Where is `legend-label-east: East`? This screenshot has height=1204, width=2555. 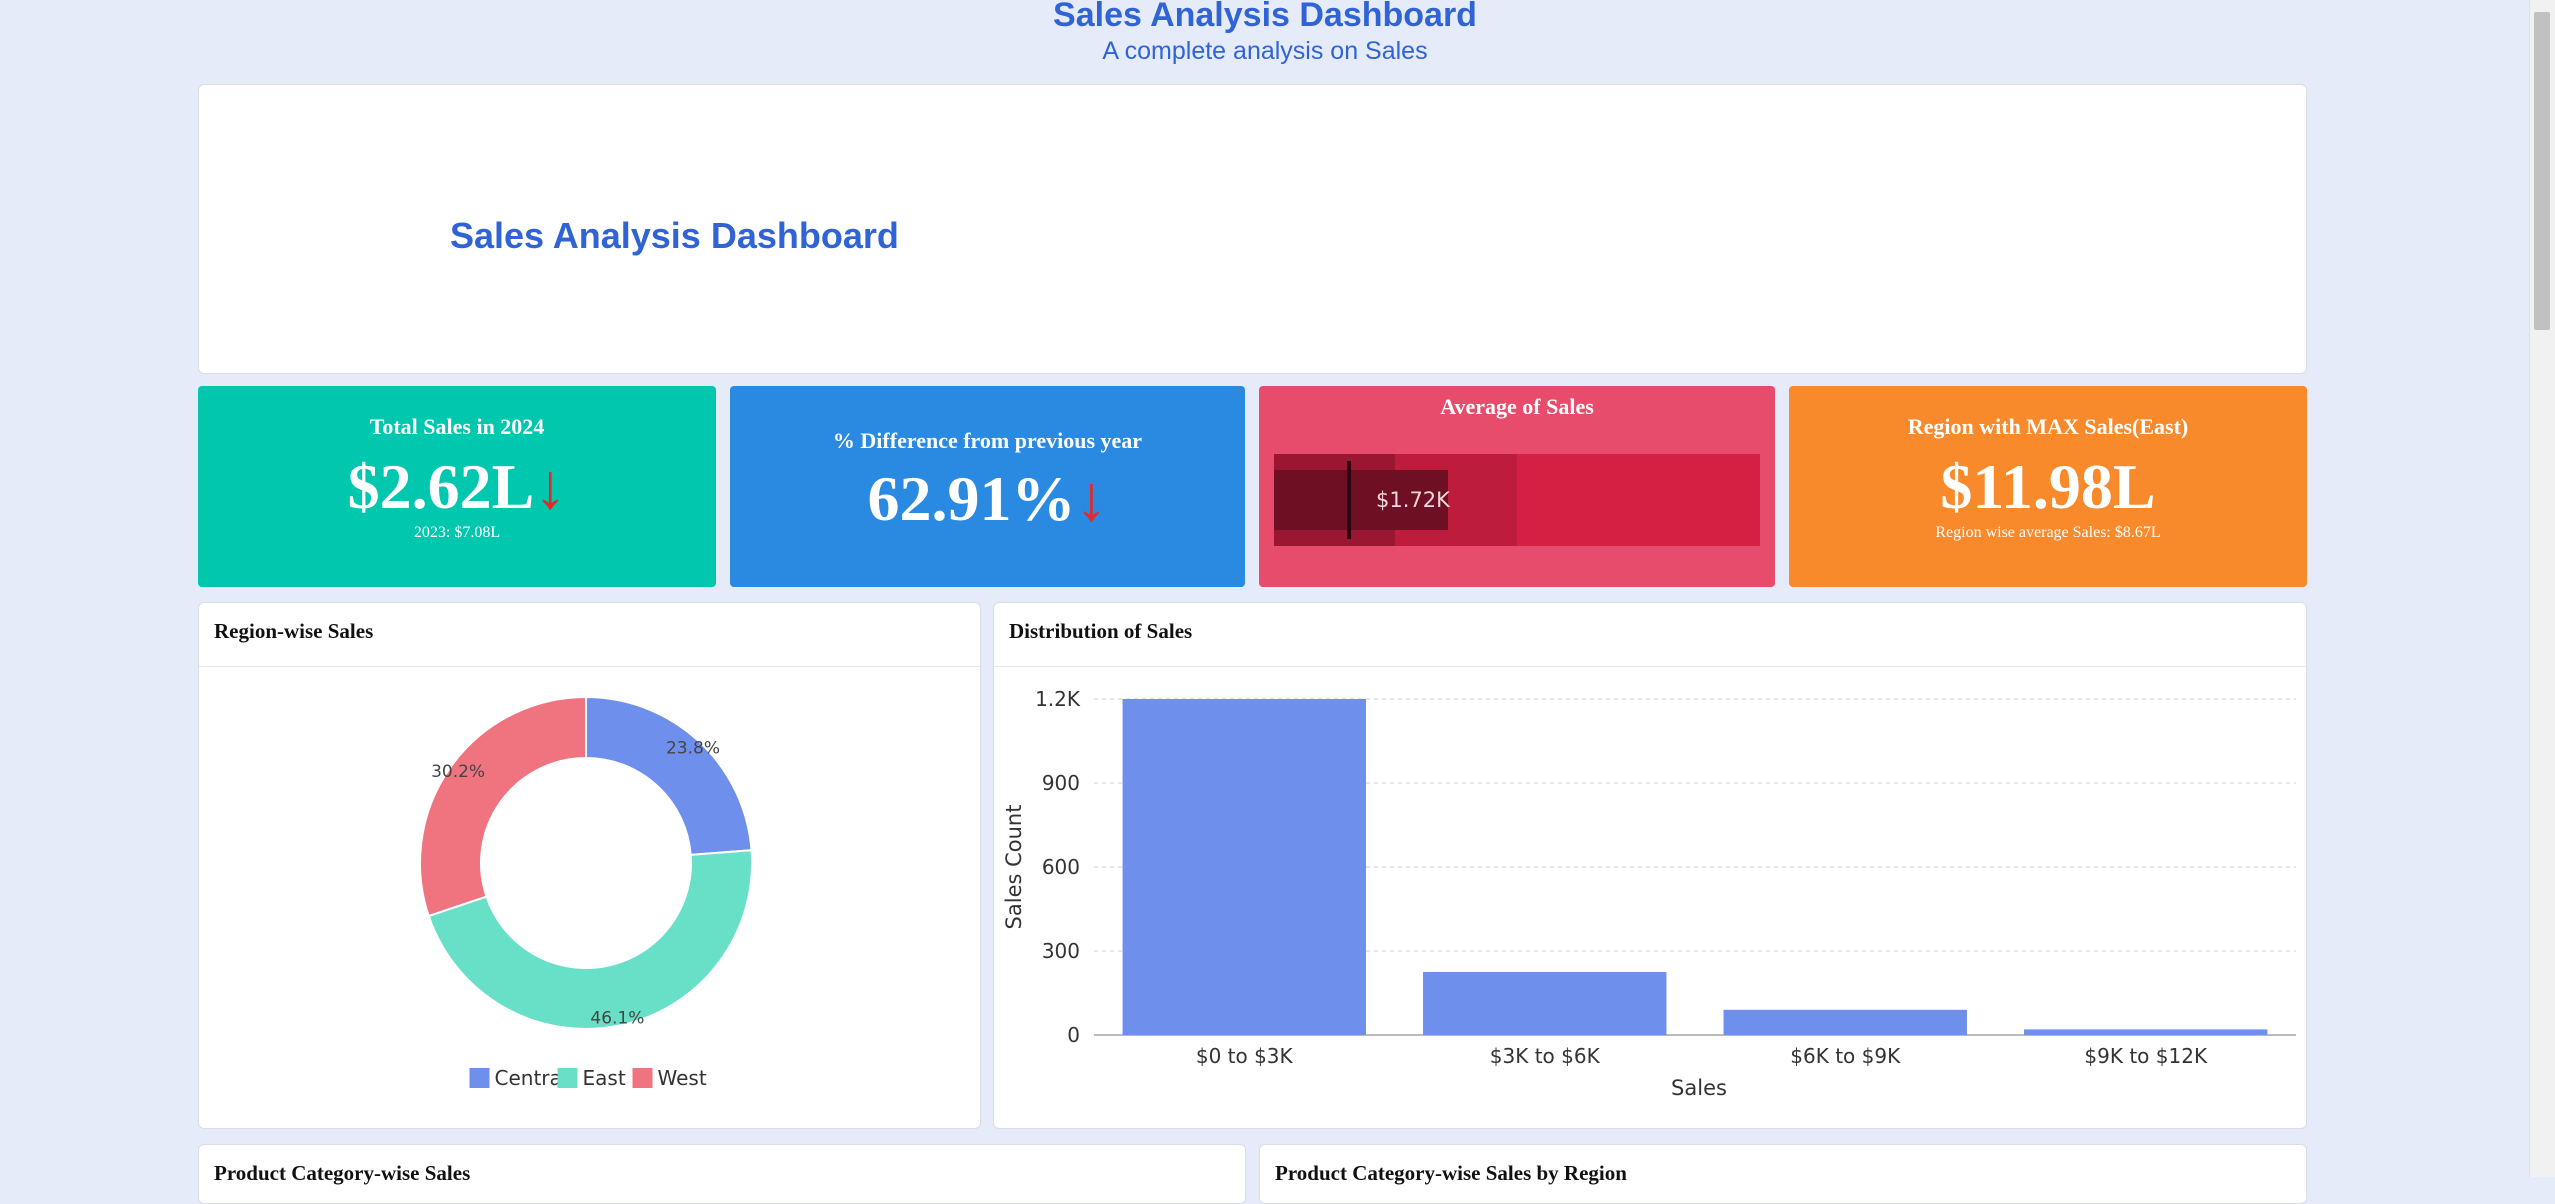
legend-label-east: East is located at coordinates (604, 1078).